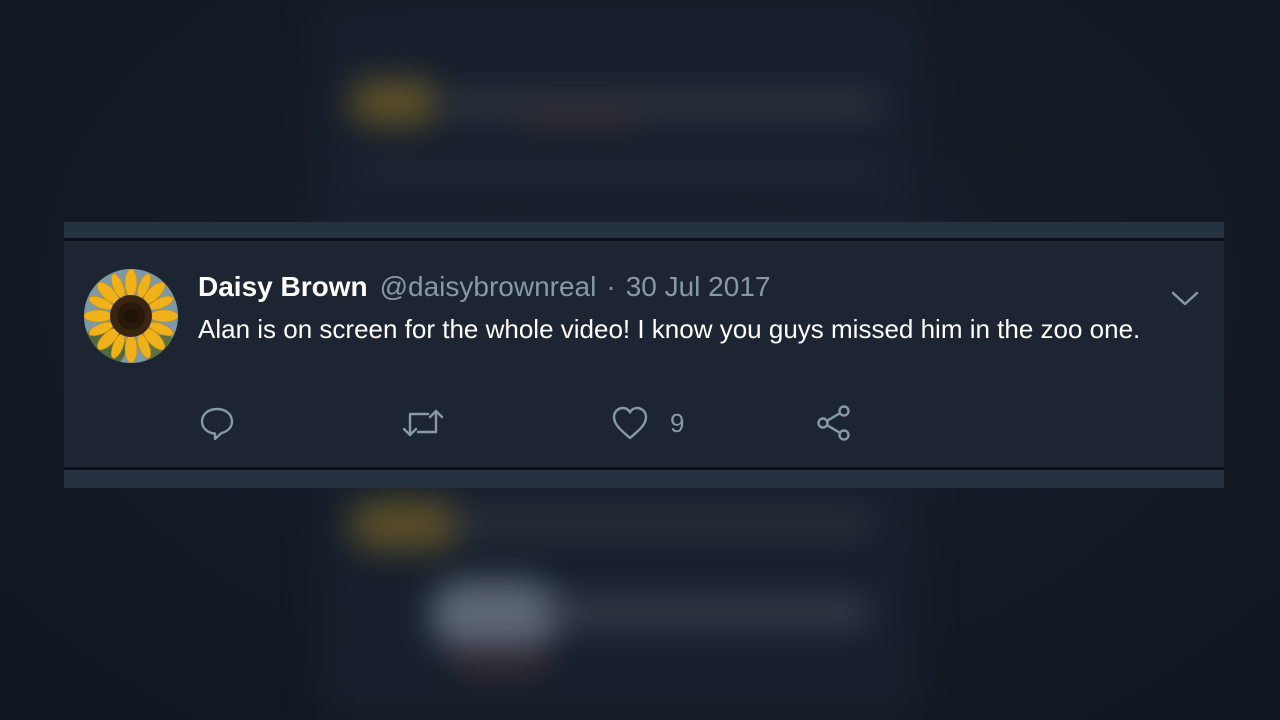 Image resolution: width=1280 pixels, height=720 pixels. I want to click on blurred-text-bottom, so click(660, 523).